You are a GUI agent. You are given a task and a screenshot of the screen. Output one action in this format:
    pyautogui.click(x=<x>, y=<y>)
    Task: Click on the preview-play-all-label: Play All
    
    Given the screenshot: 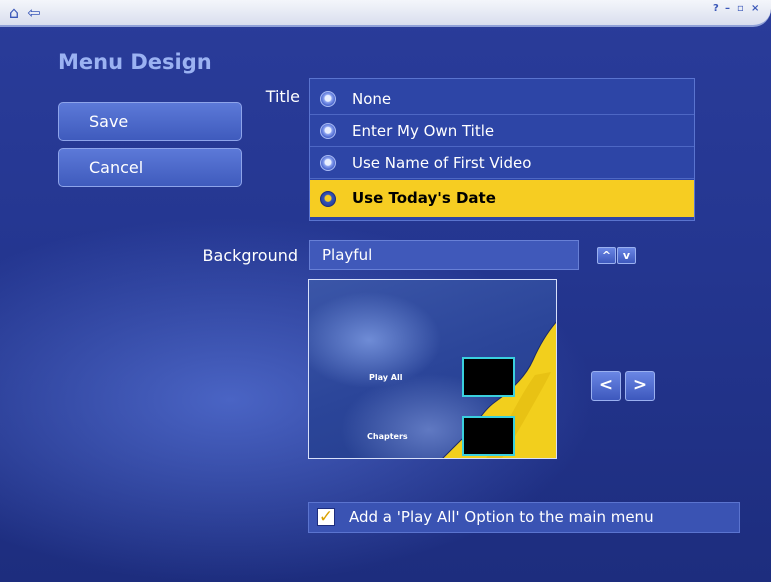 What is the action you would take?
    pyautogui.click(x=386, y=377)
    